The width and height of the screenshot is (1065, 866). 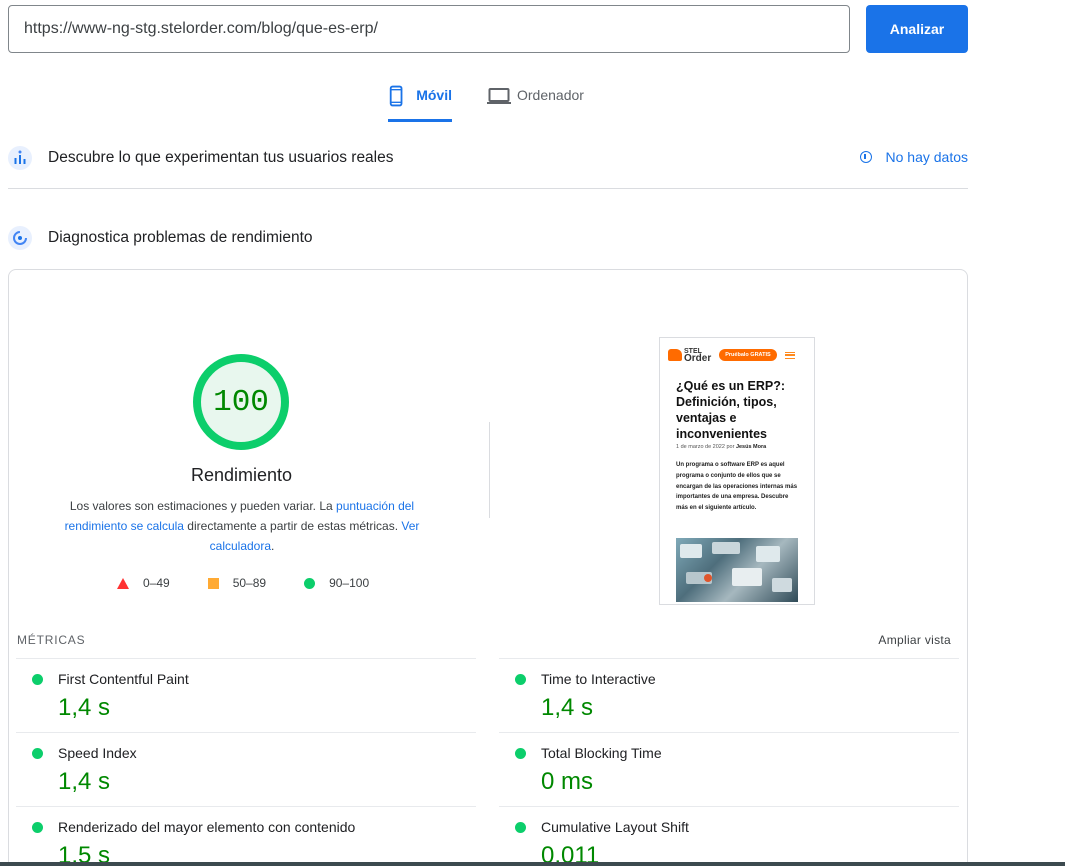 I want to click on analyze-button: Analizar, so click(x=917, y=29).